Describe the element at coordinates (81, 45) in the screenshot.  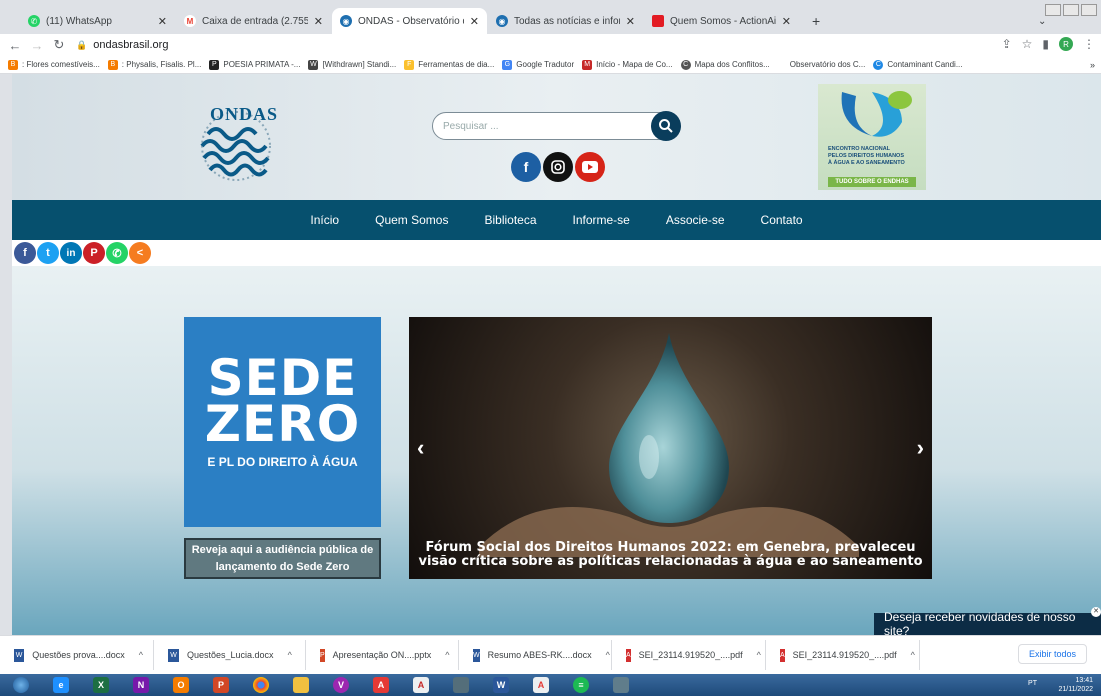
I see `lock-icon: 🔒` at that location.